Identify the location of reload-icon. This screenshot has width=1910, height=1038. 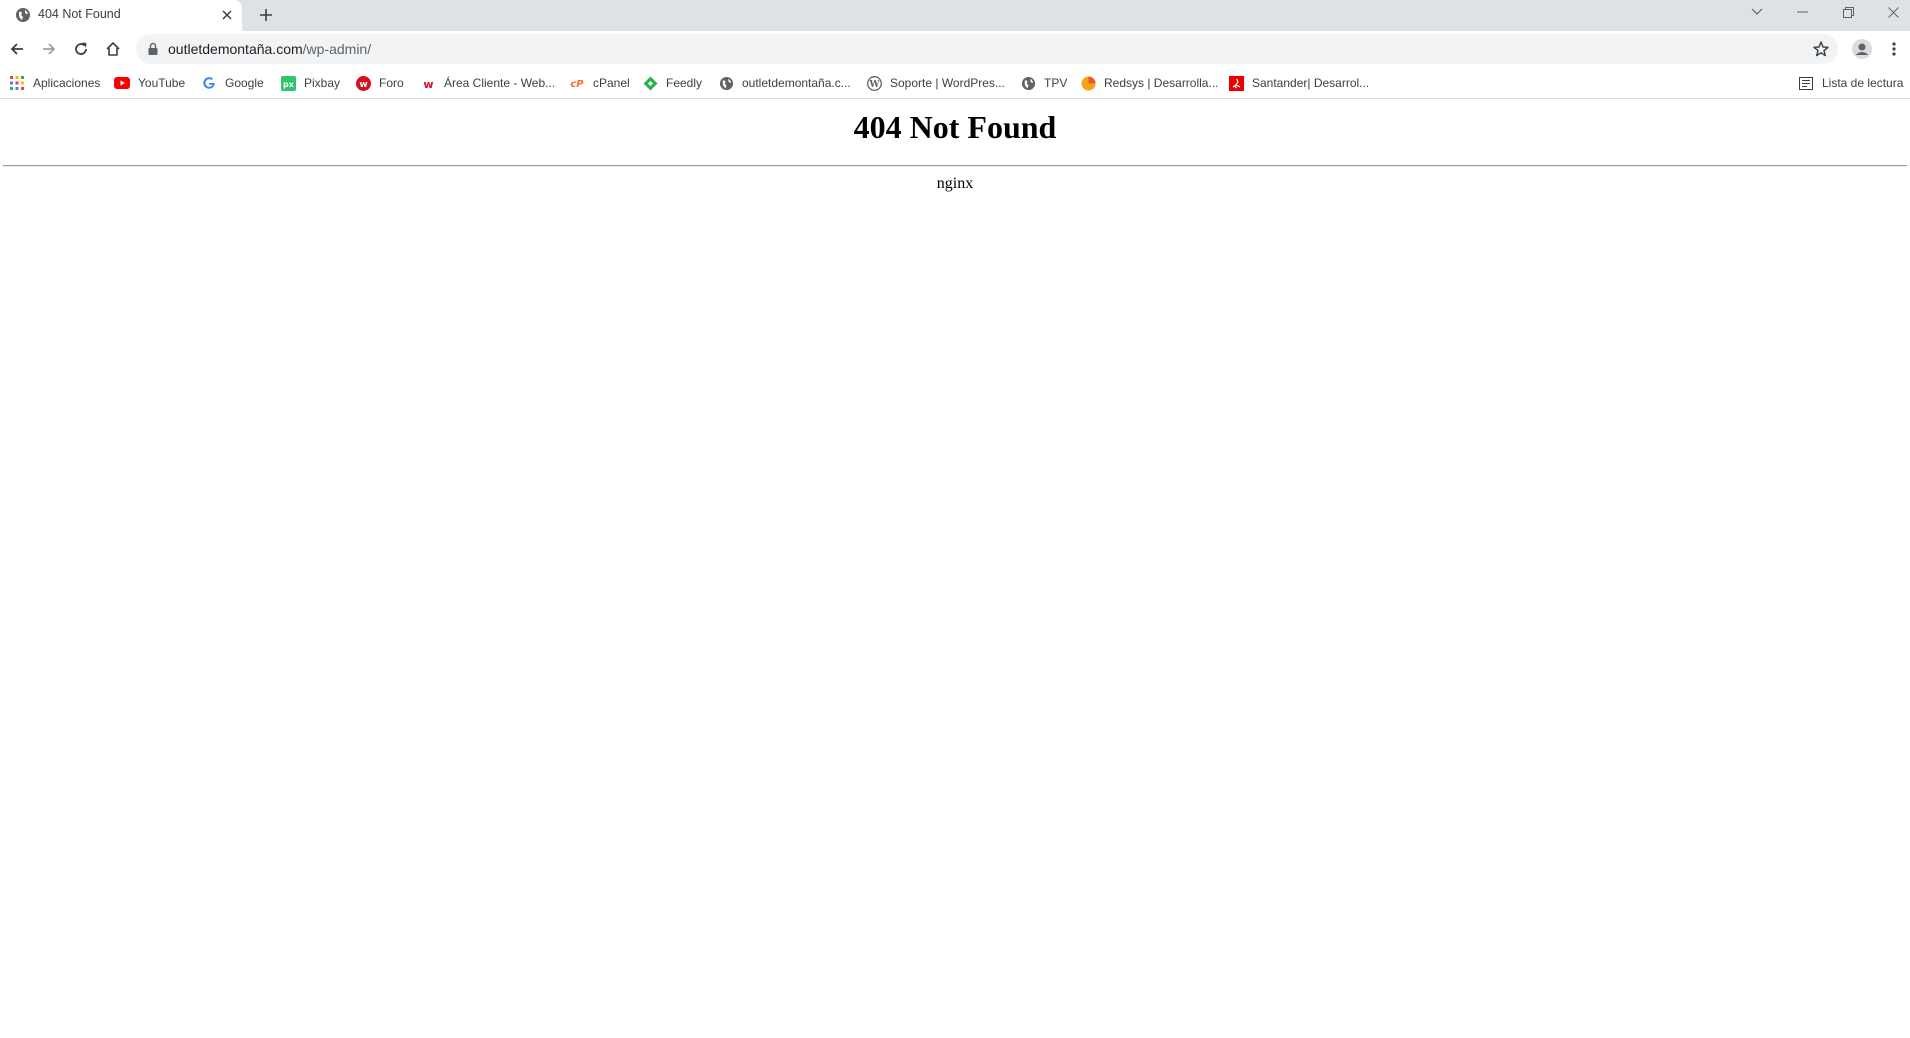
(81, 49).